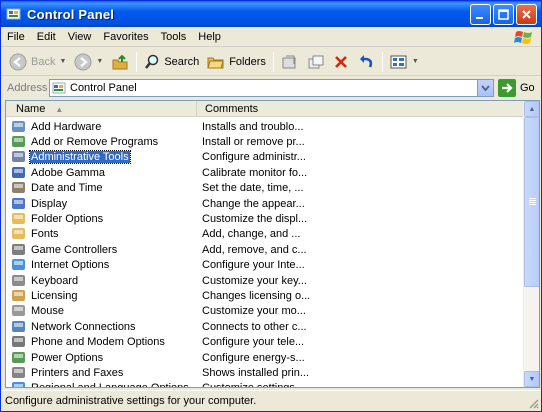 The image size is (542, 412). I want to click on item-name-cell: Mouse, so click(101, 311).